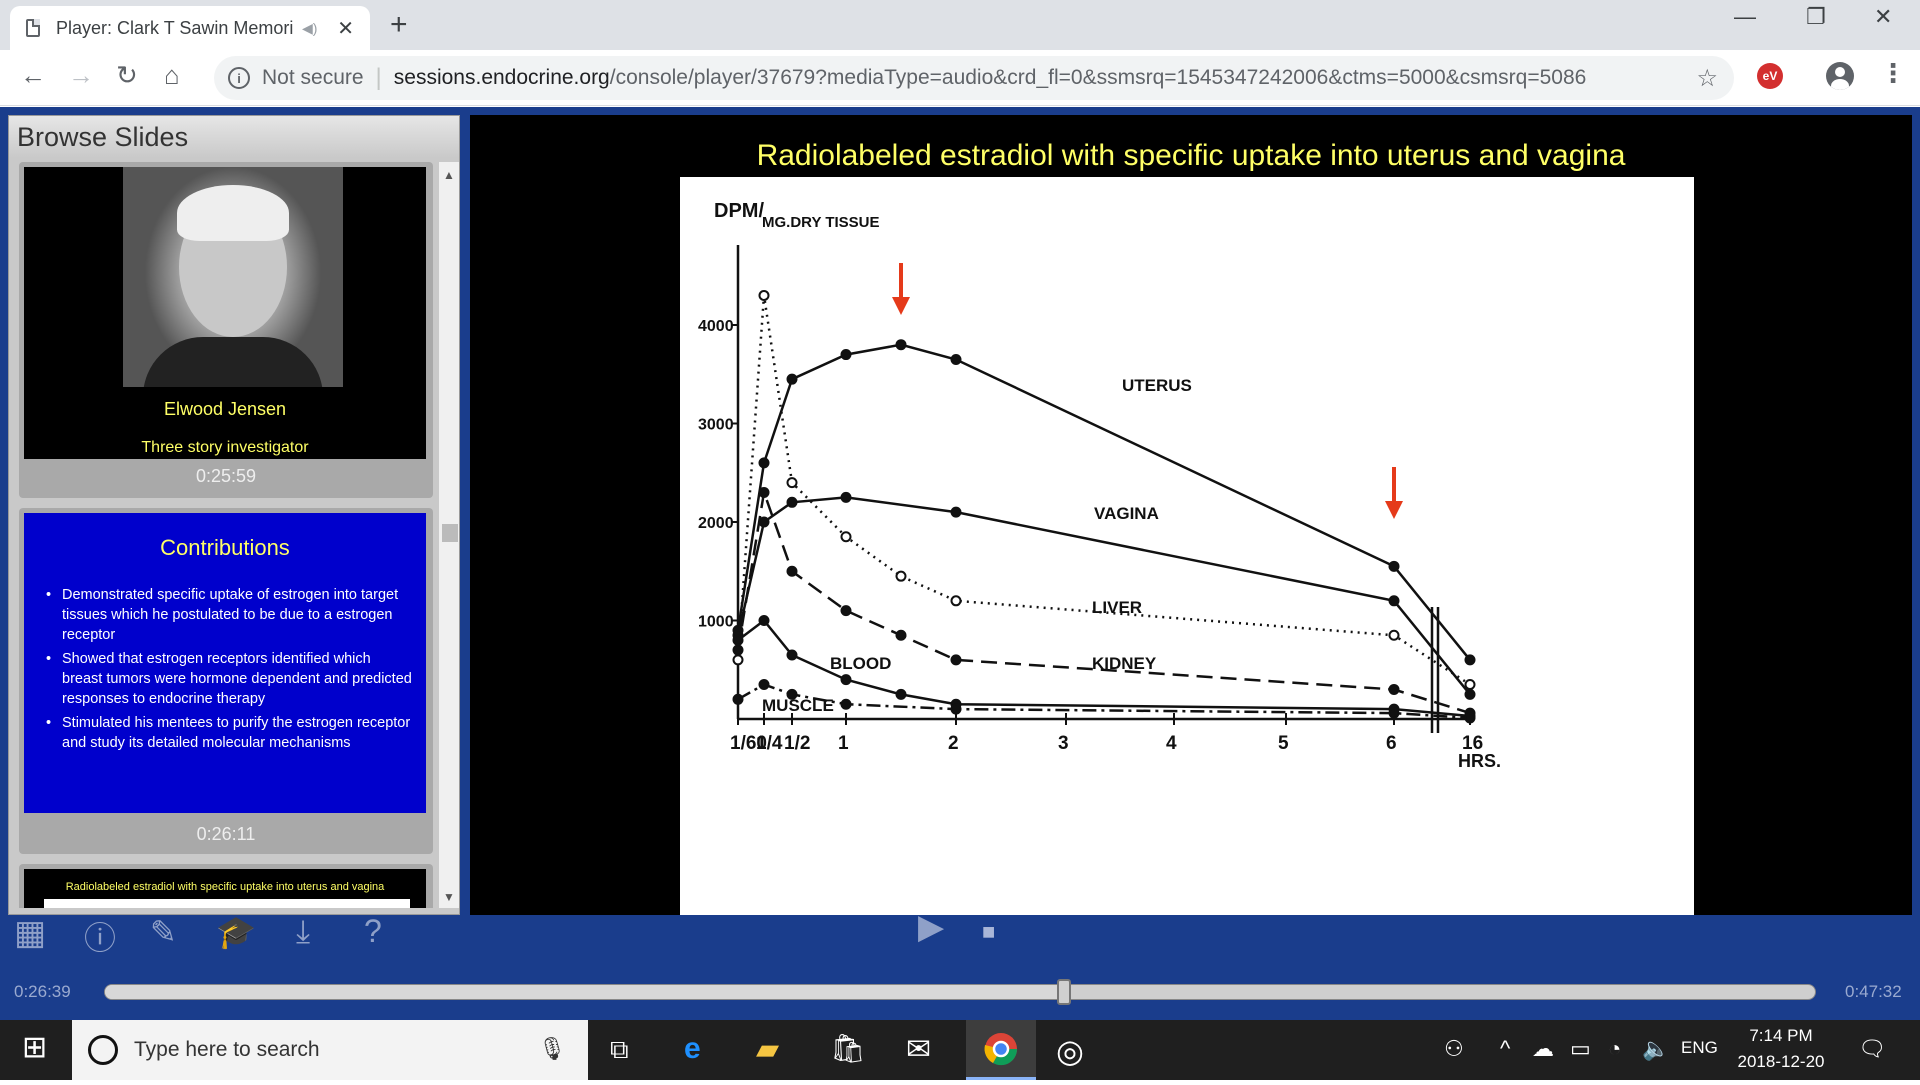 The width and height of the screenshot is (1920, 1085). What do you see at coordinates (163, 932) in the screenshot?
I see `edit-notes-icon: ✎` at bounding box center [163, 932].